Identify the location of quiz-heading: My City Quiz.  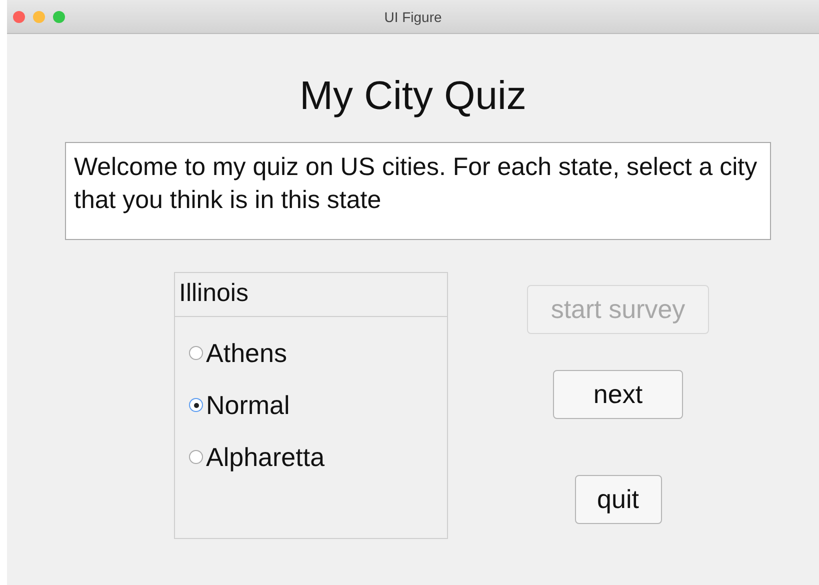
(413, 96).